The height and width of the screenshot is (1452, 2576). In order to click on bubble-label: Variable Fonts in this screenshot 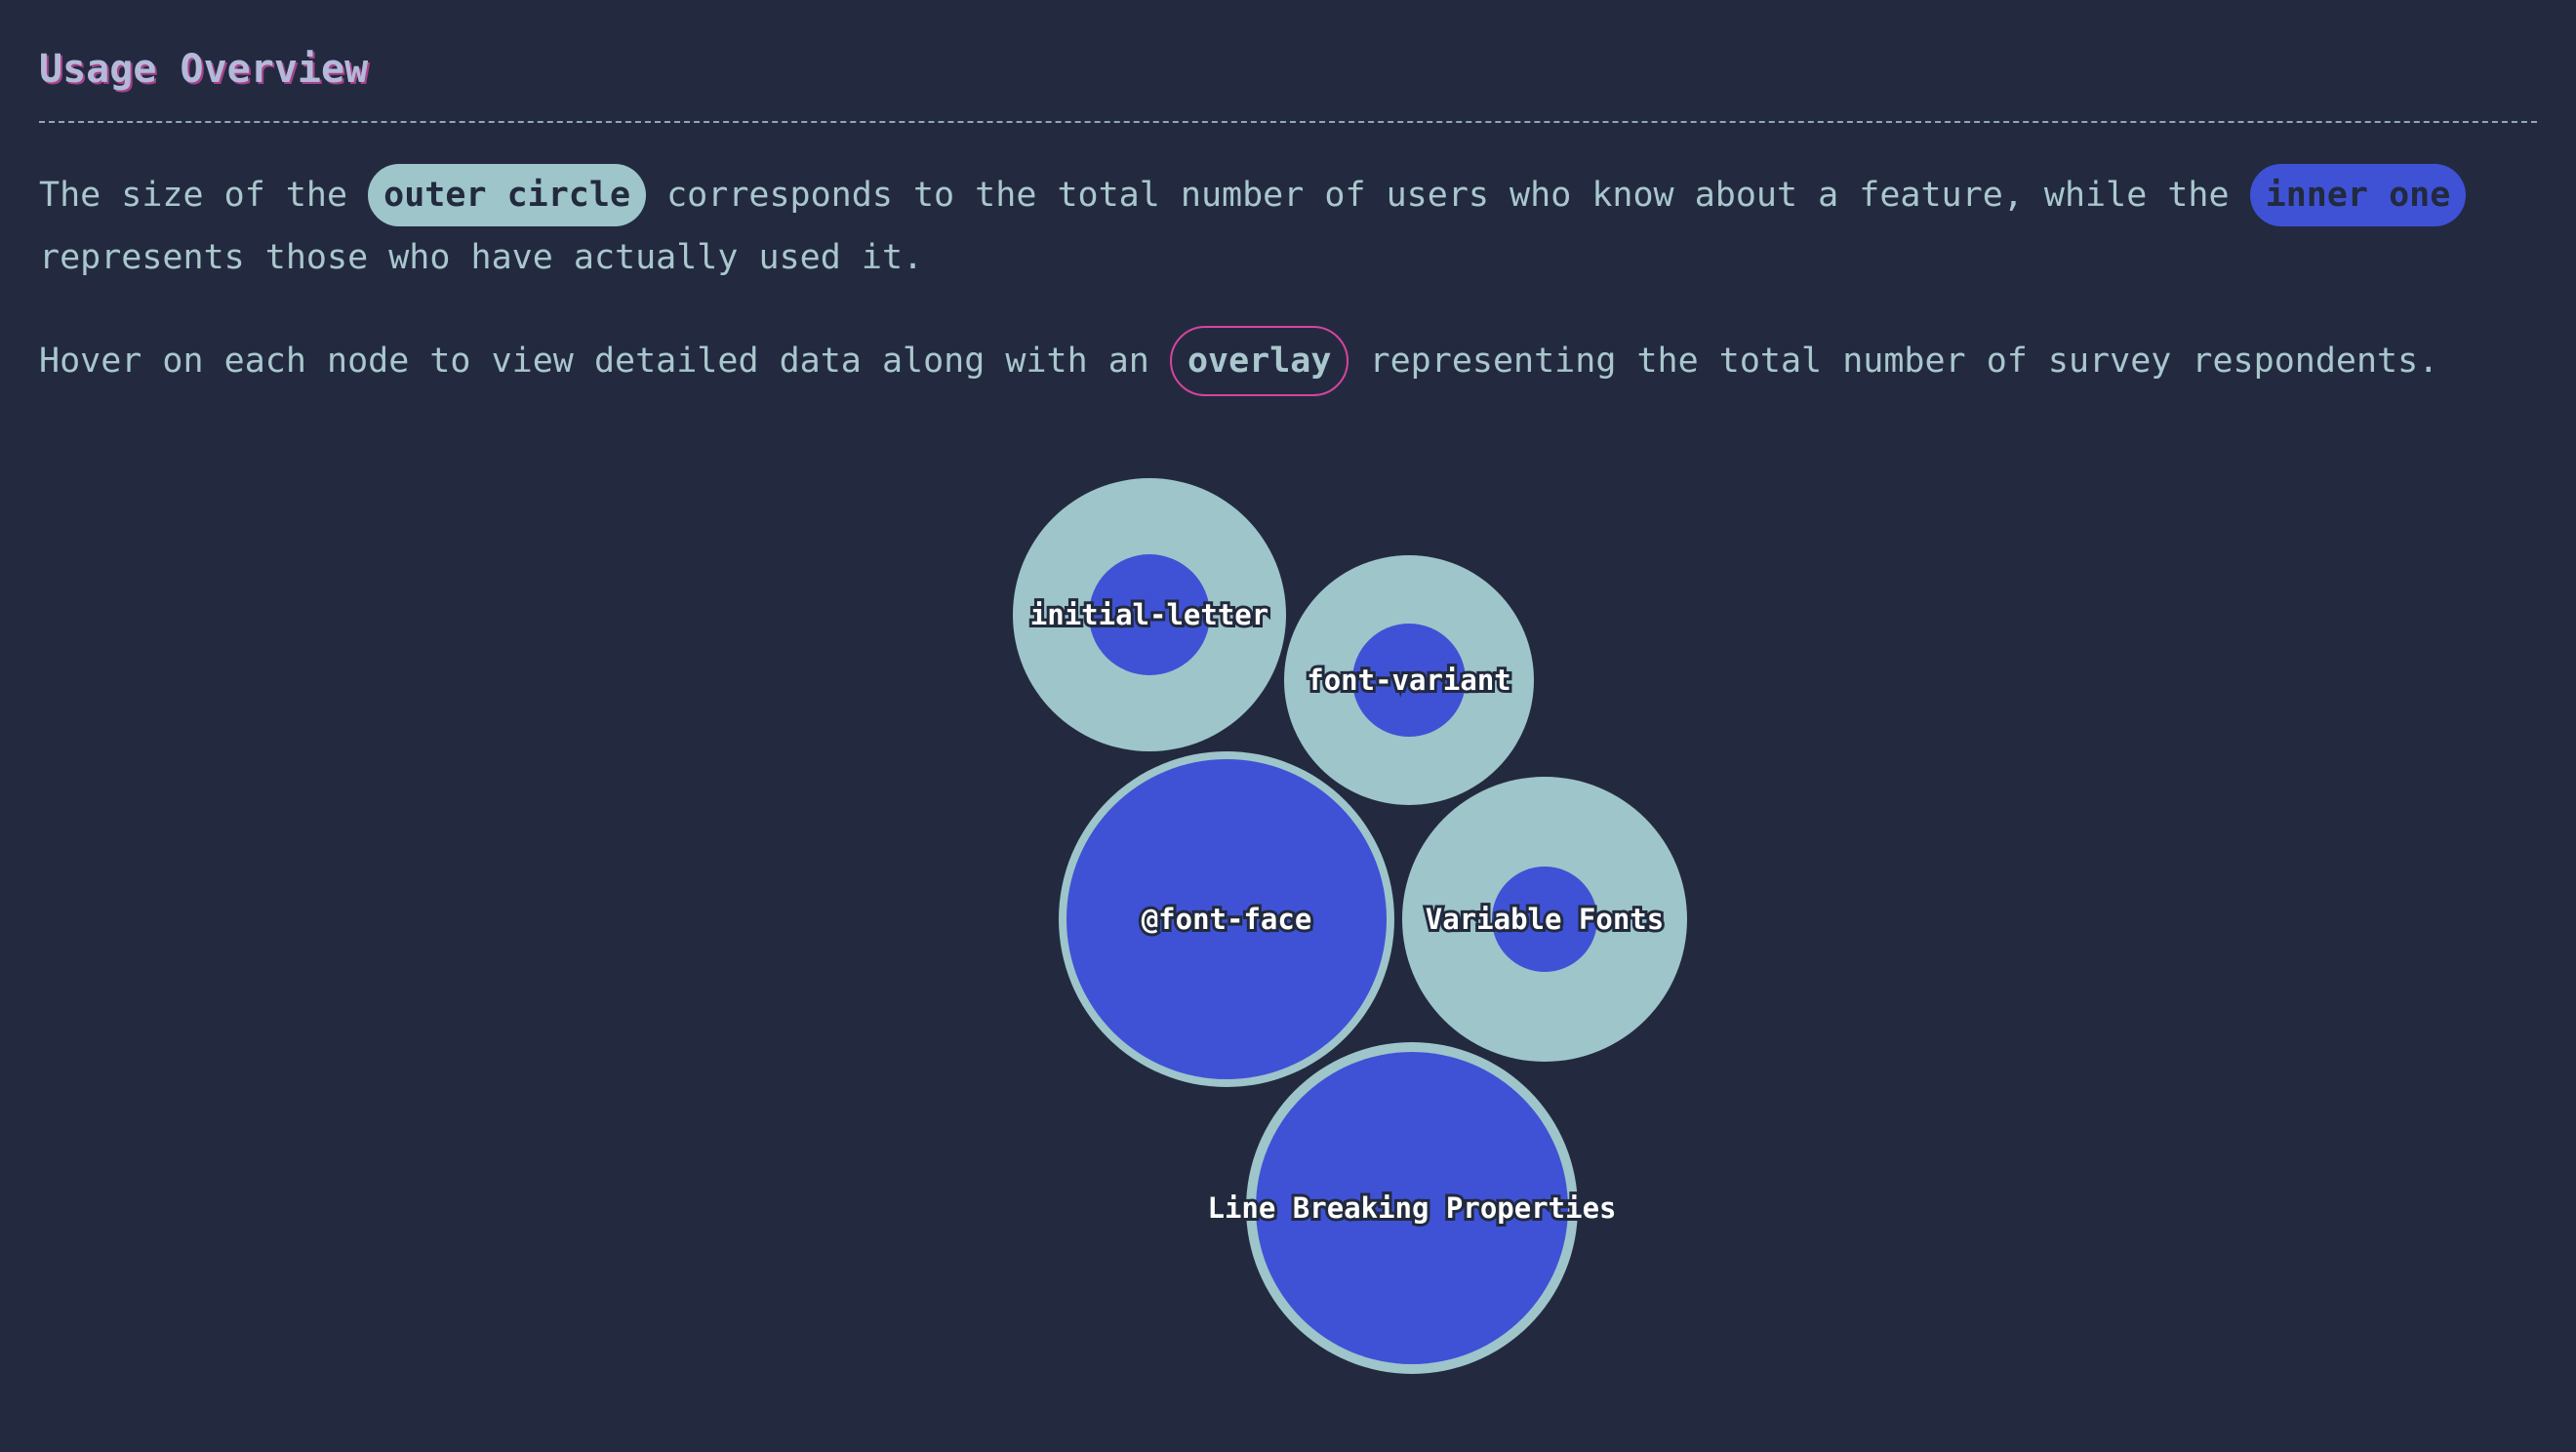, I will do `click(1545, 919)`.